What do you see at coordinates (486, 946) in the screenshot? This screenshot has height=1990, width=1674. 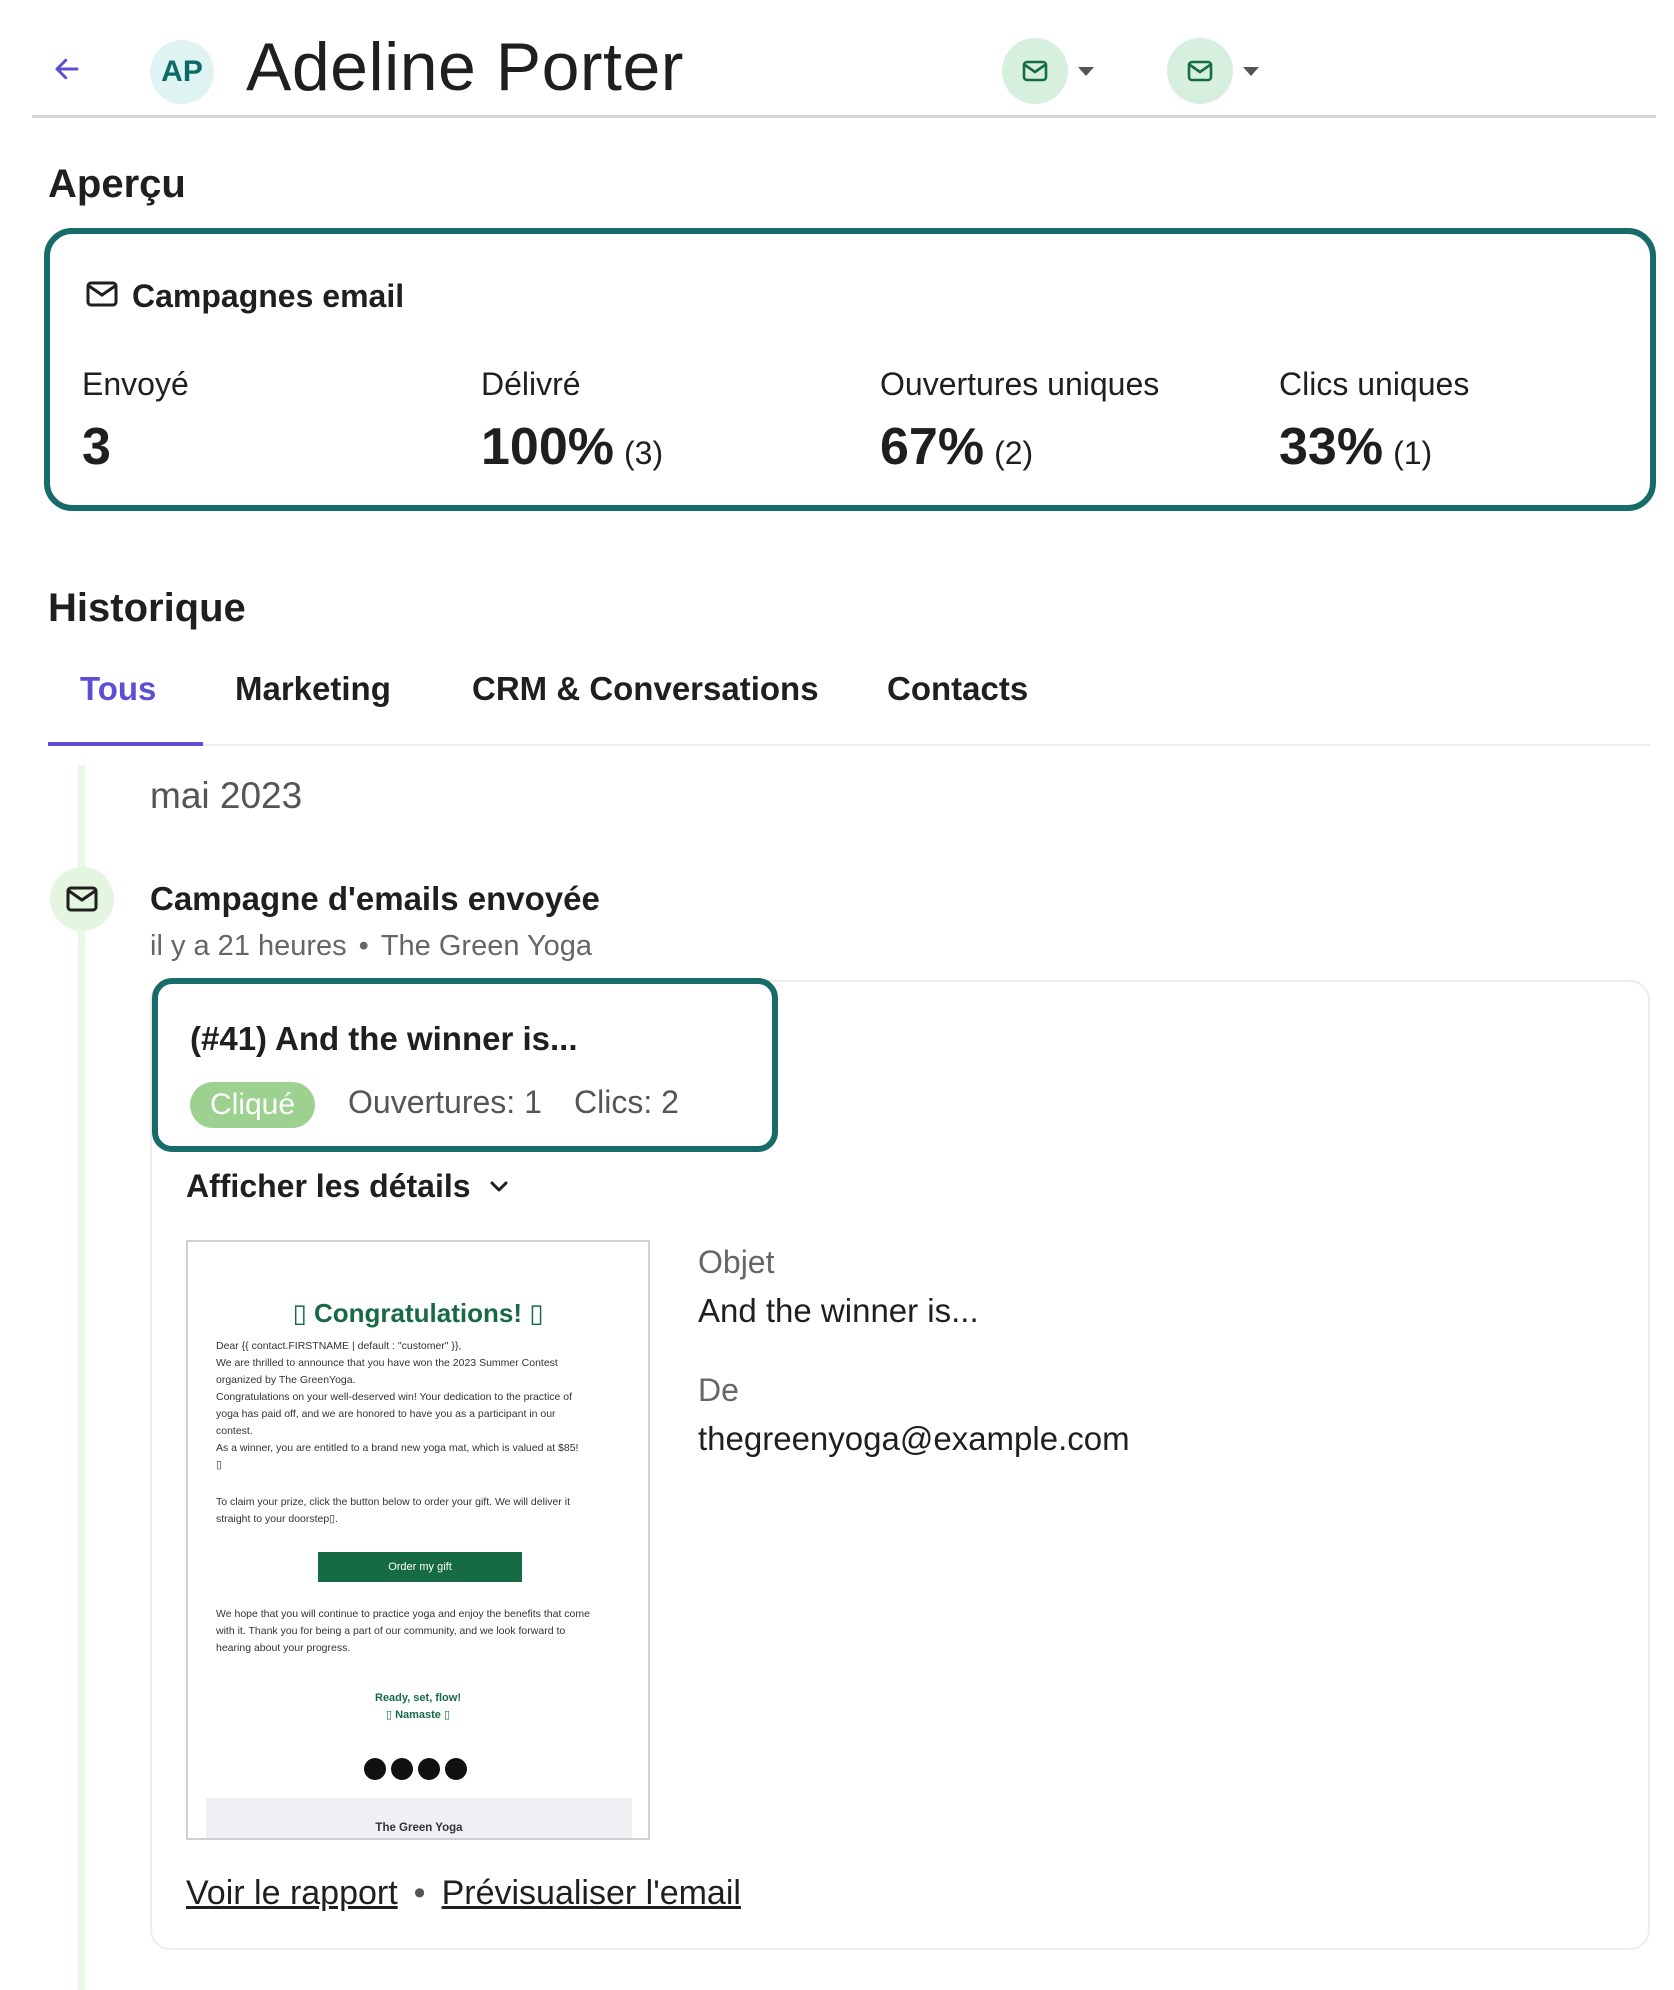 I see `event-sender: The Green Yoga` at bounding box center [486, 946].